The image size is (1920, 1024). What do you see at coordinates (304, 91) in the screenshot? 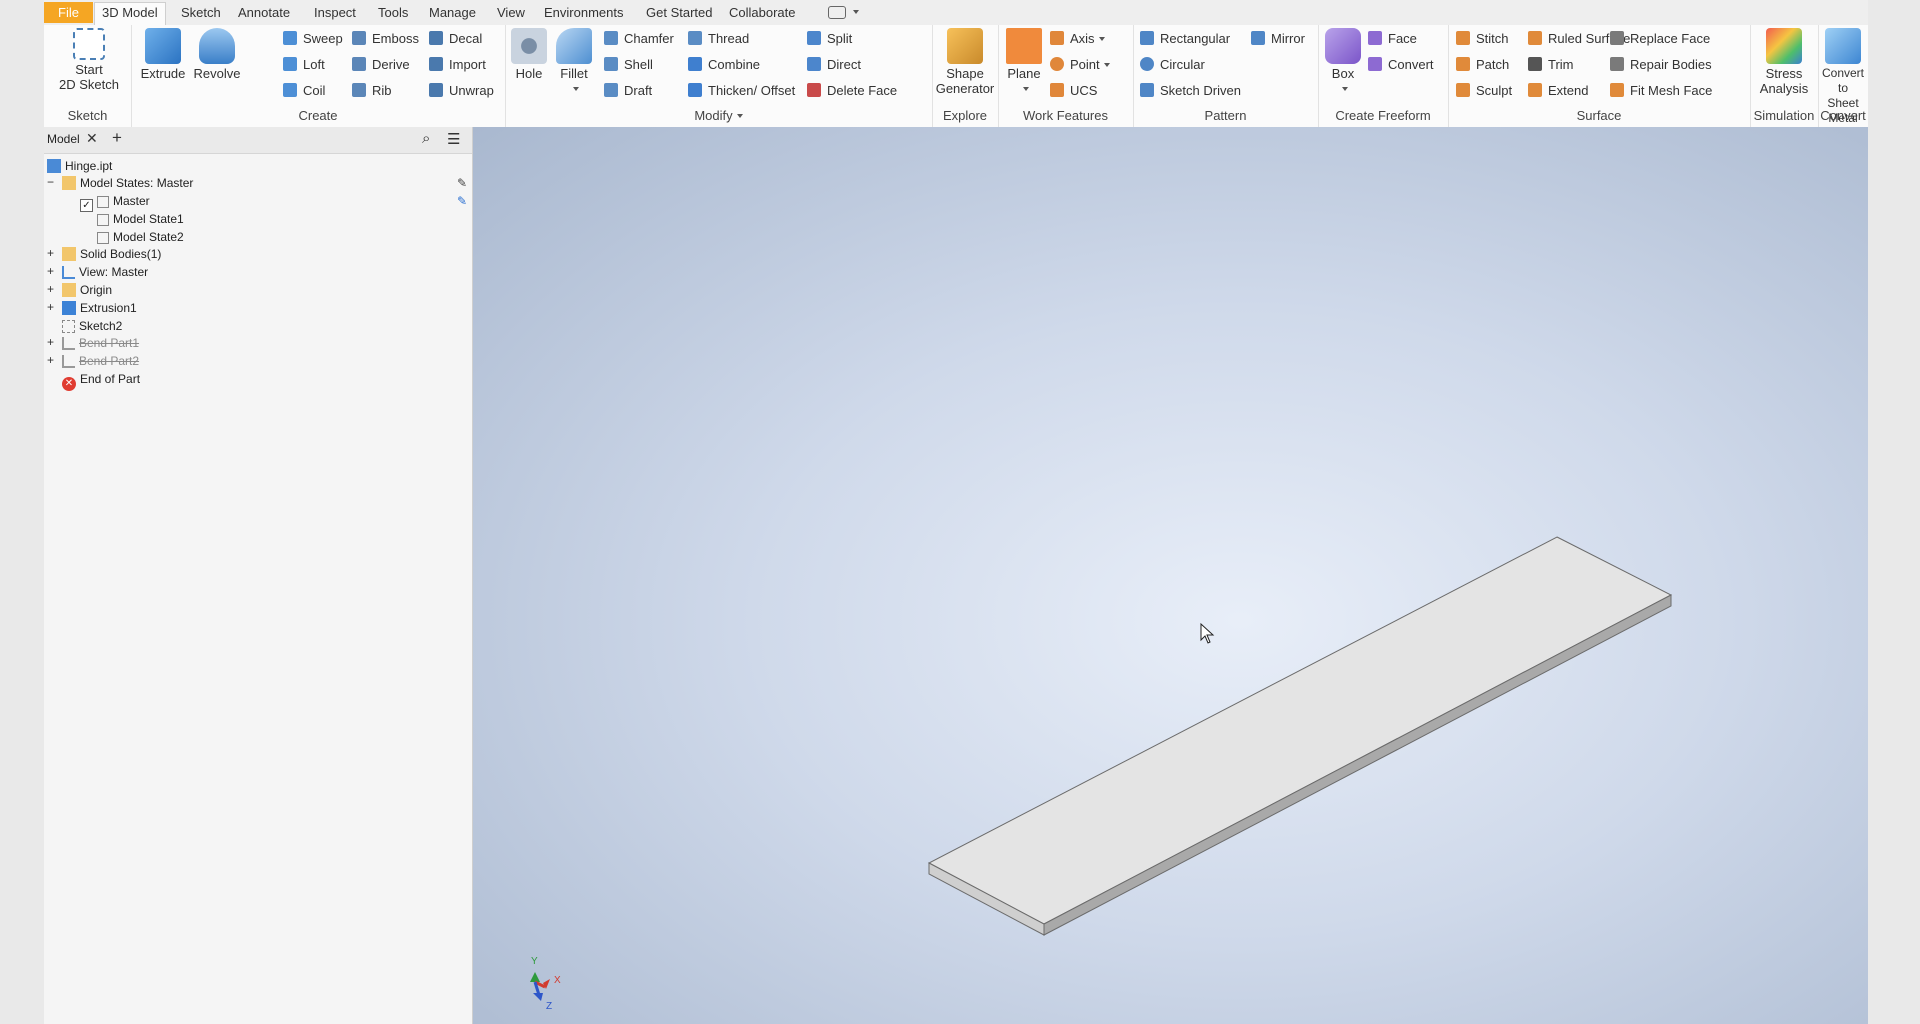
I see `coil-button: Coil` at bounding box center [304, 91].